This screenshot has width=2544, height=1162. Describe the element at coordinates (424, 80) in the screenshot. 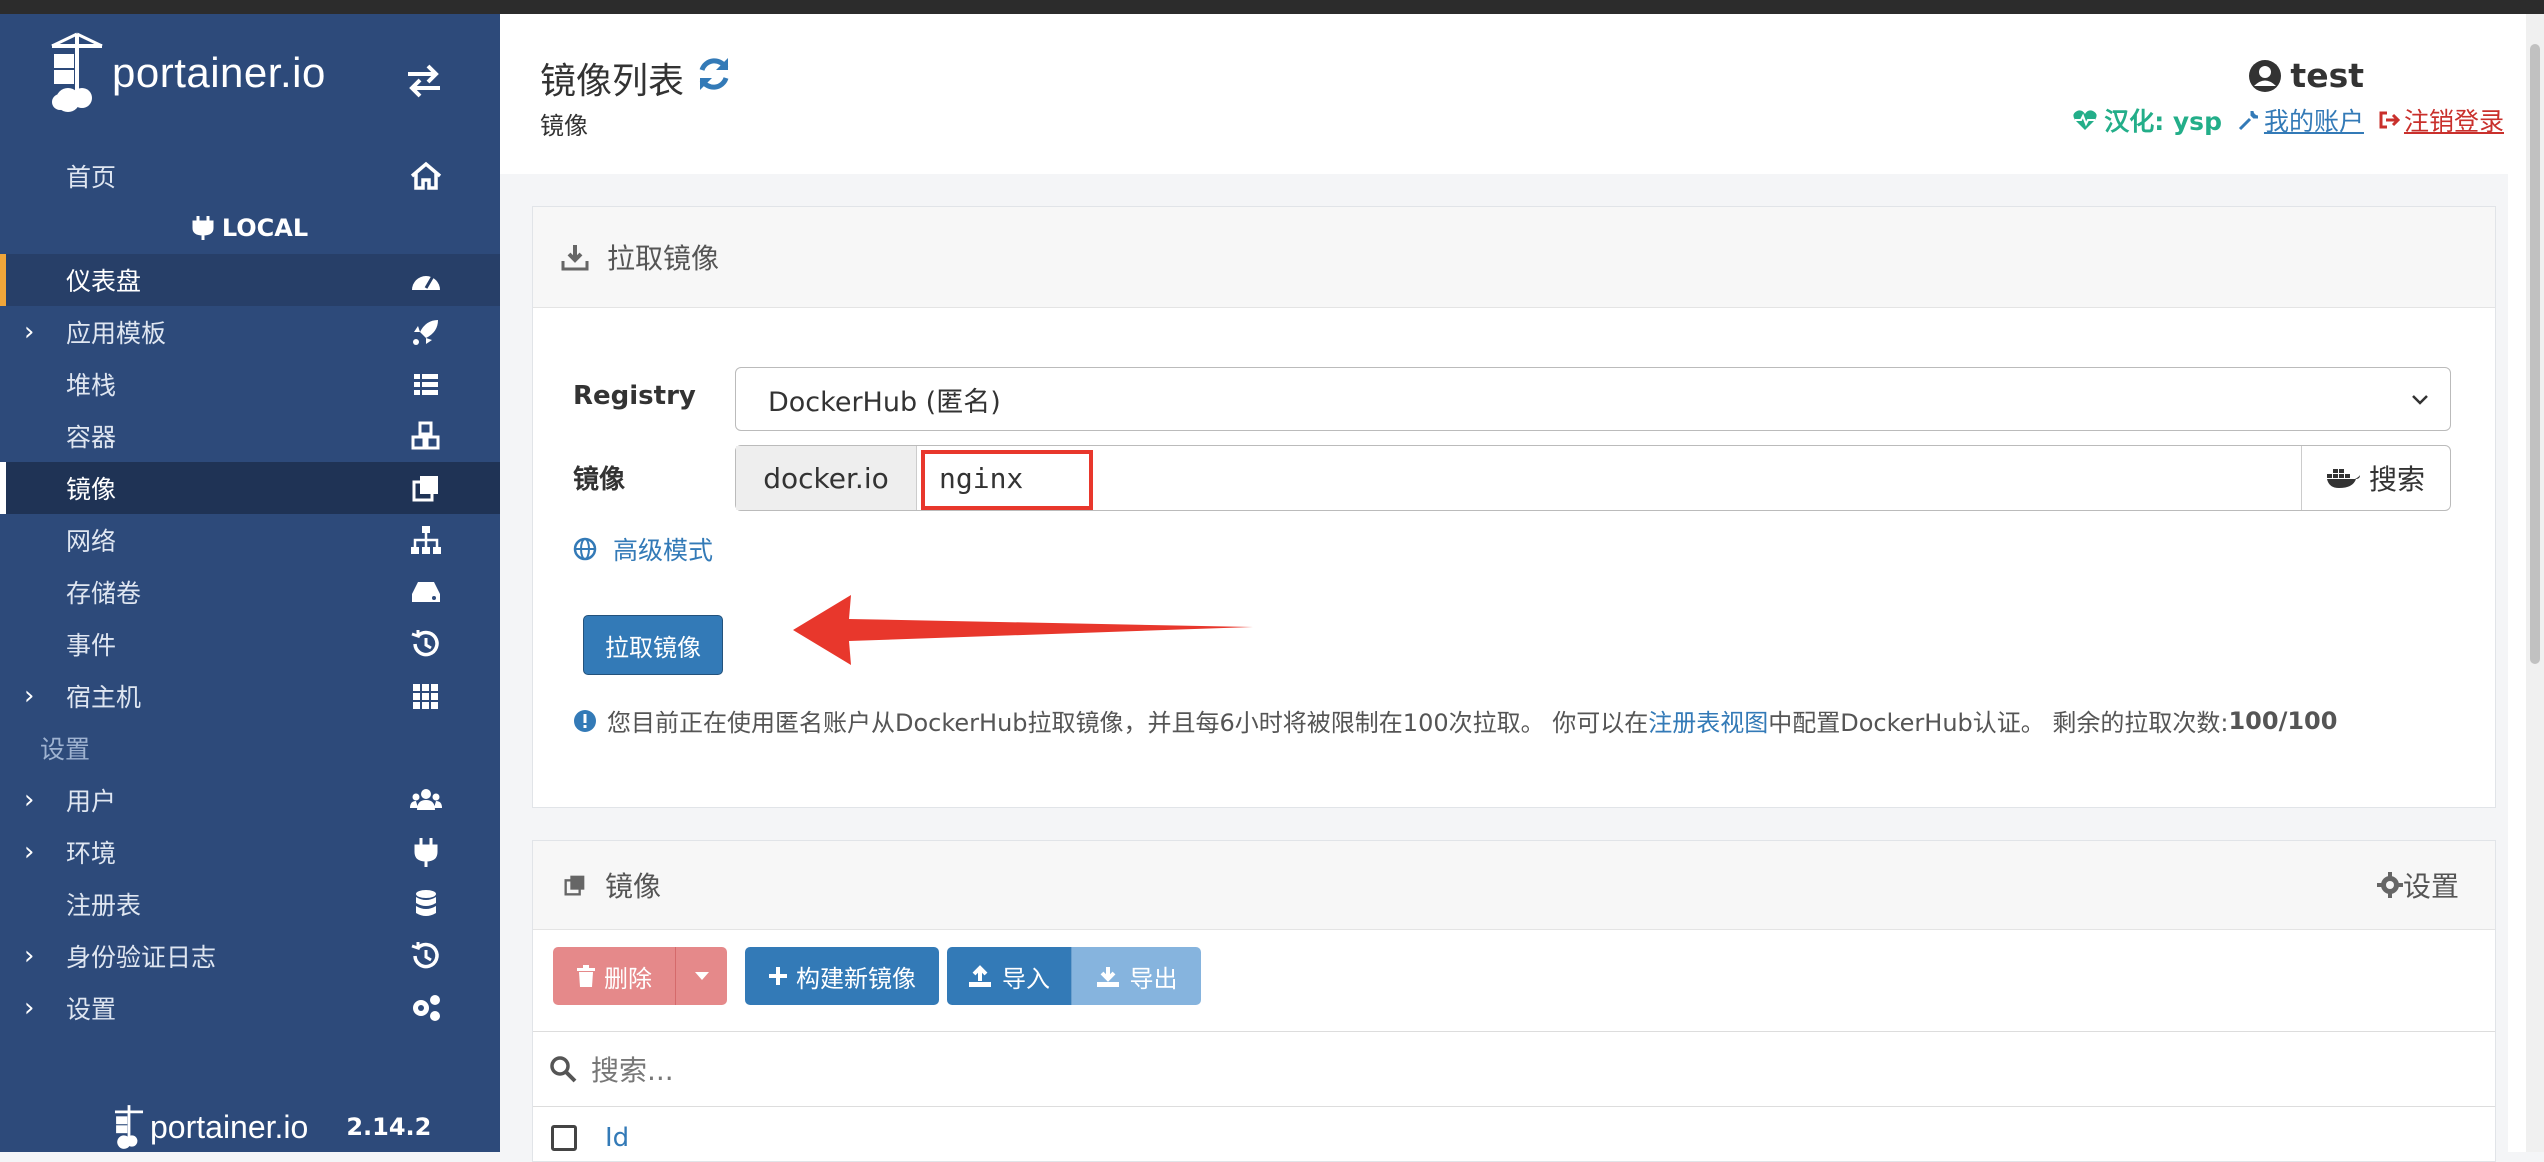

I see `exchange-icon` at that location.